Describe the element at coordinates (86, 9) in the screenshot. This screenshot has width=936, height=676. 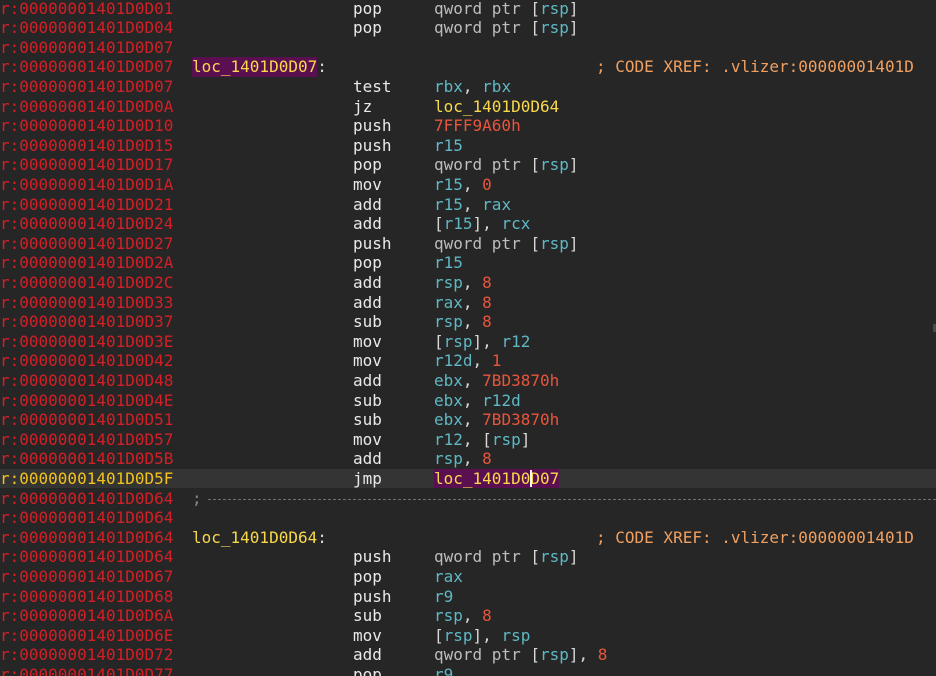
I see `address: r:00000001401D0D01` at that location.